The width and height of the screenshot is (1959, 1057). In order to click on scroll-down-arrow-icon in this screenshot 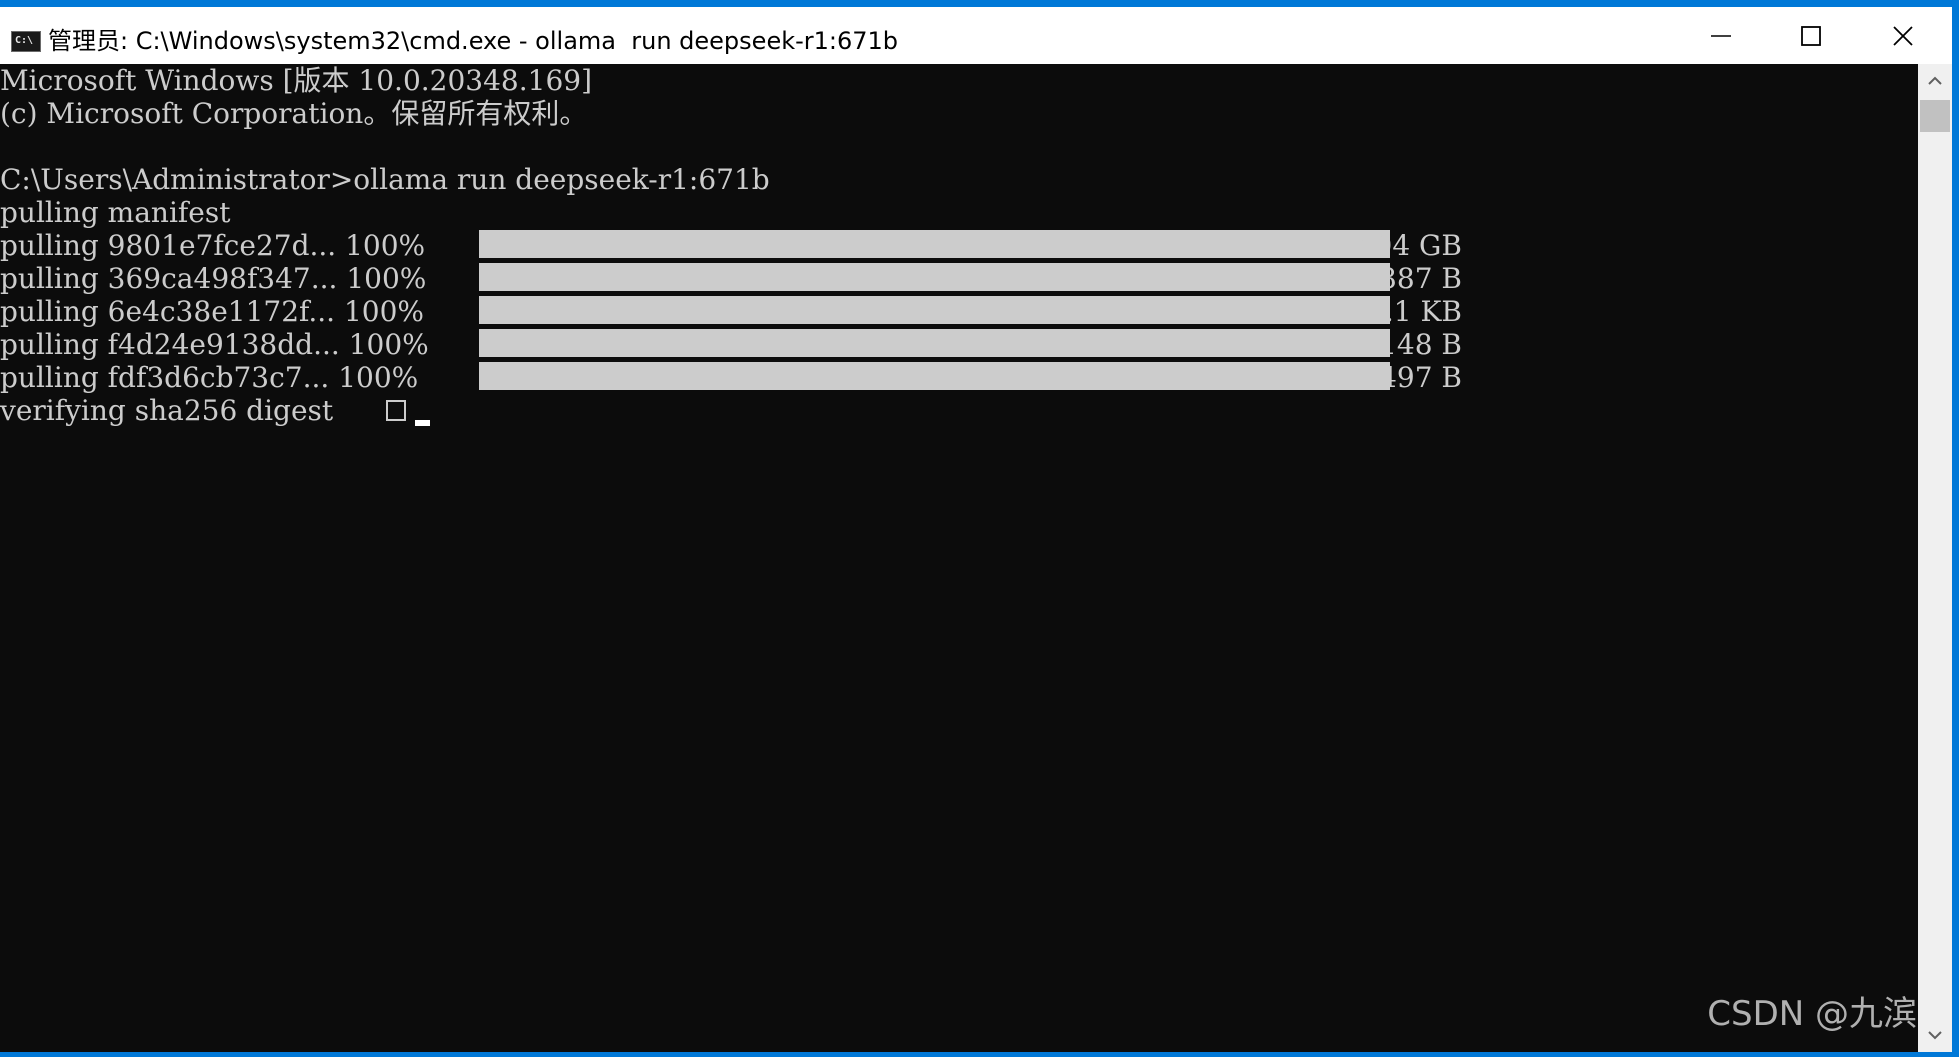, I will do `click(1935, 1035)`.